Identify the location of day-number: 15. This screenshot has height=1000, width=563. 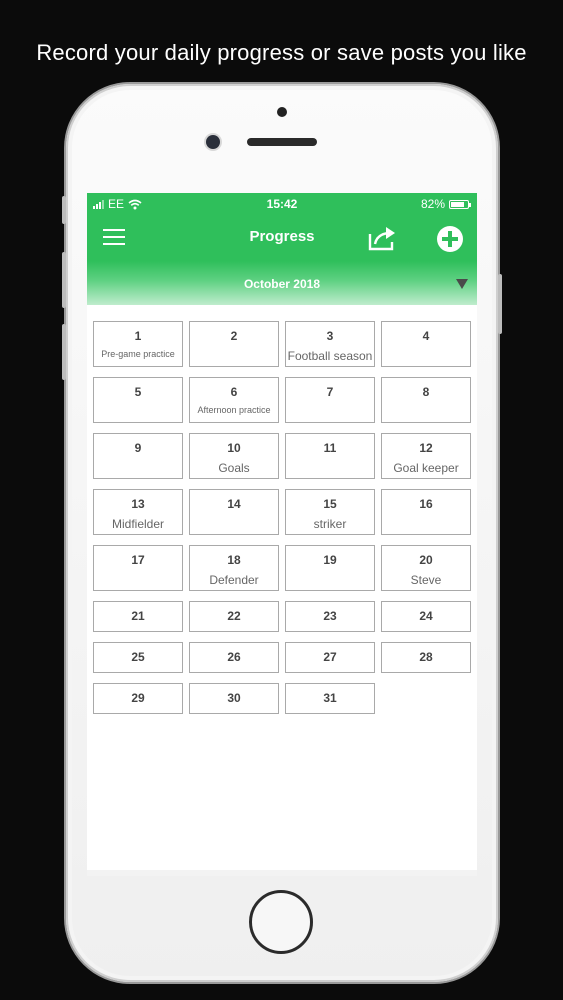
(330, 504).